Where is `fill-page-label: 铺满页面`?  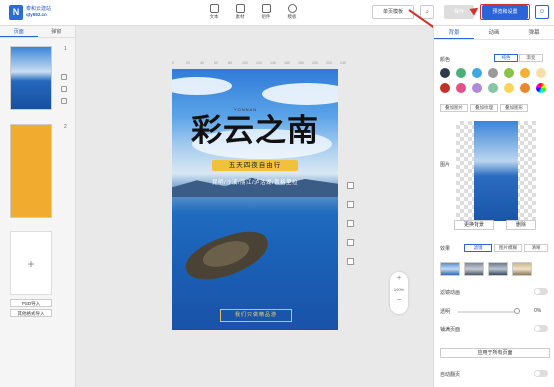
fill-page-label: 铺满页面 is located at coordinates (450, 330).